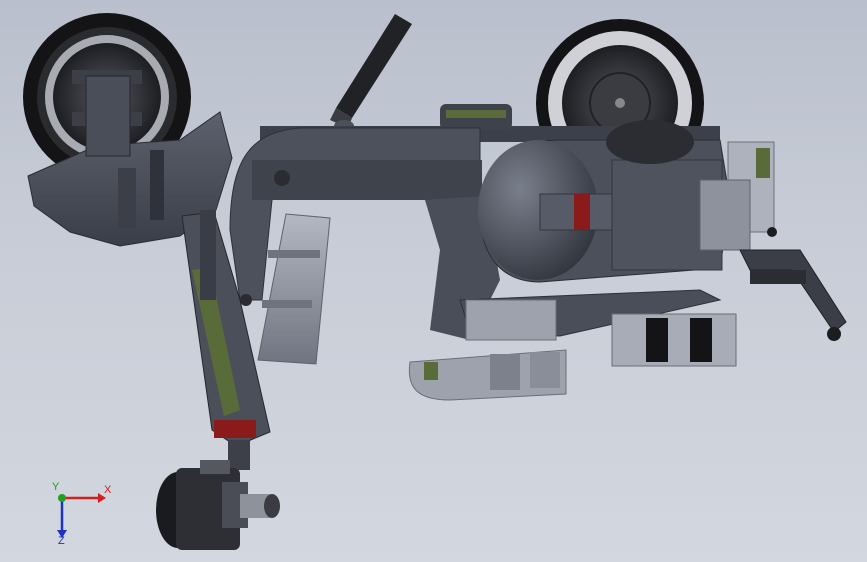 The image size is (867, 562). I want to click on axis-triad: X Y Z, so click(82, 514).